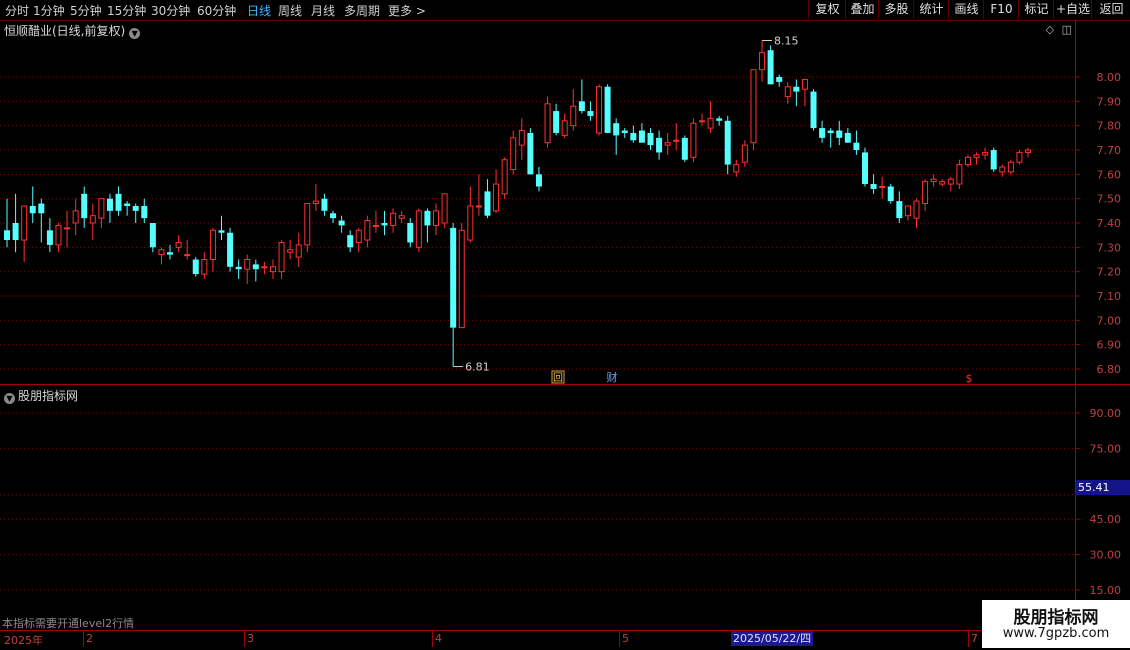 This screenshot has height=650, width=1130. I want to click on year-label: 2025年, so click(23, 640).